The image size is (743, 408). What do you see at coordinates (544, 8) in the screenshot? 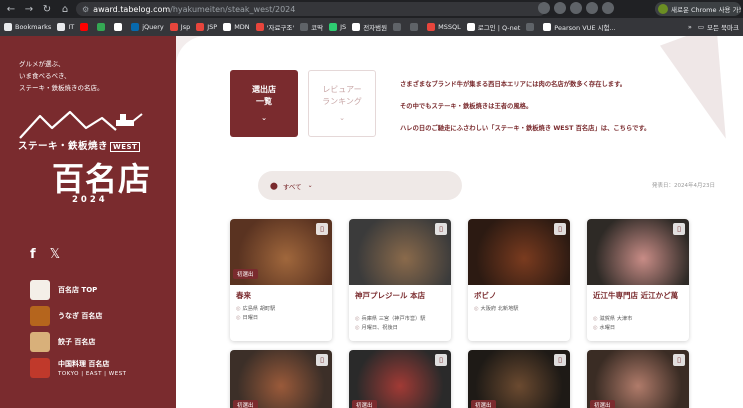
I see `translate-icon` at bounding box center [544, 8].